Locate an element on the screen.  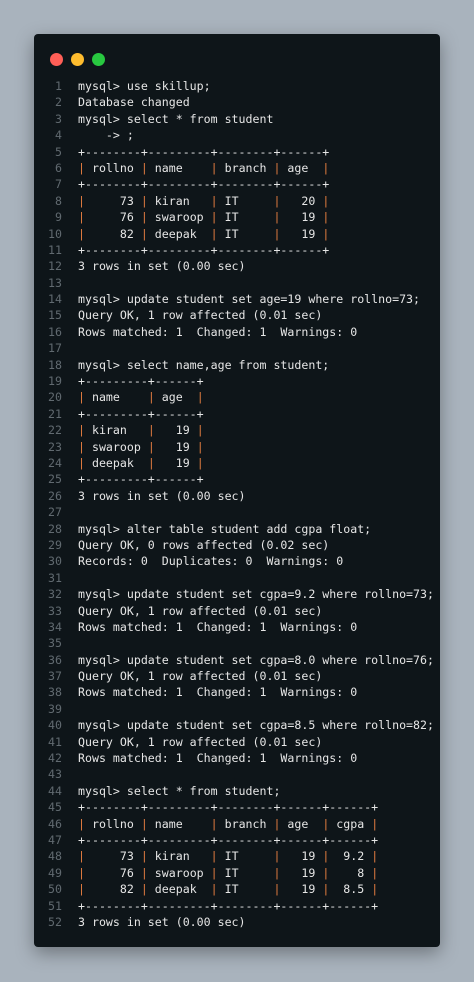
line-number: 39 is located at coordinates (55, 708).